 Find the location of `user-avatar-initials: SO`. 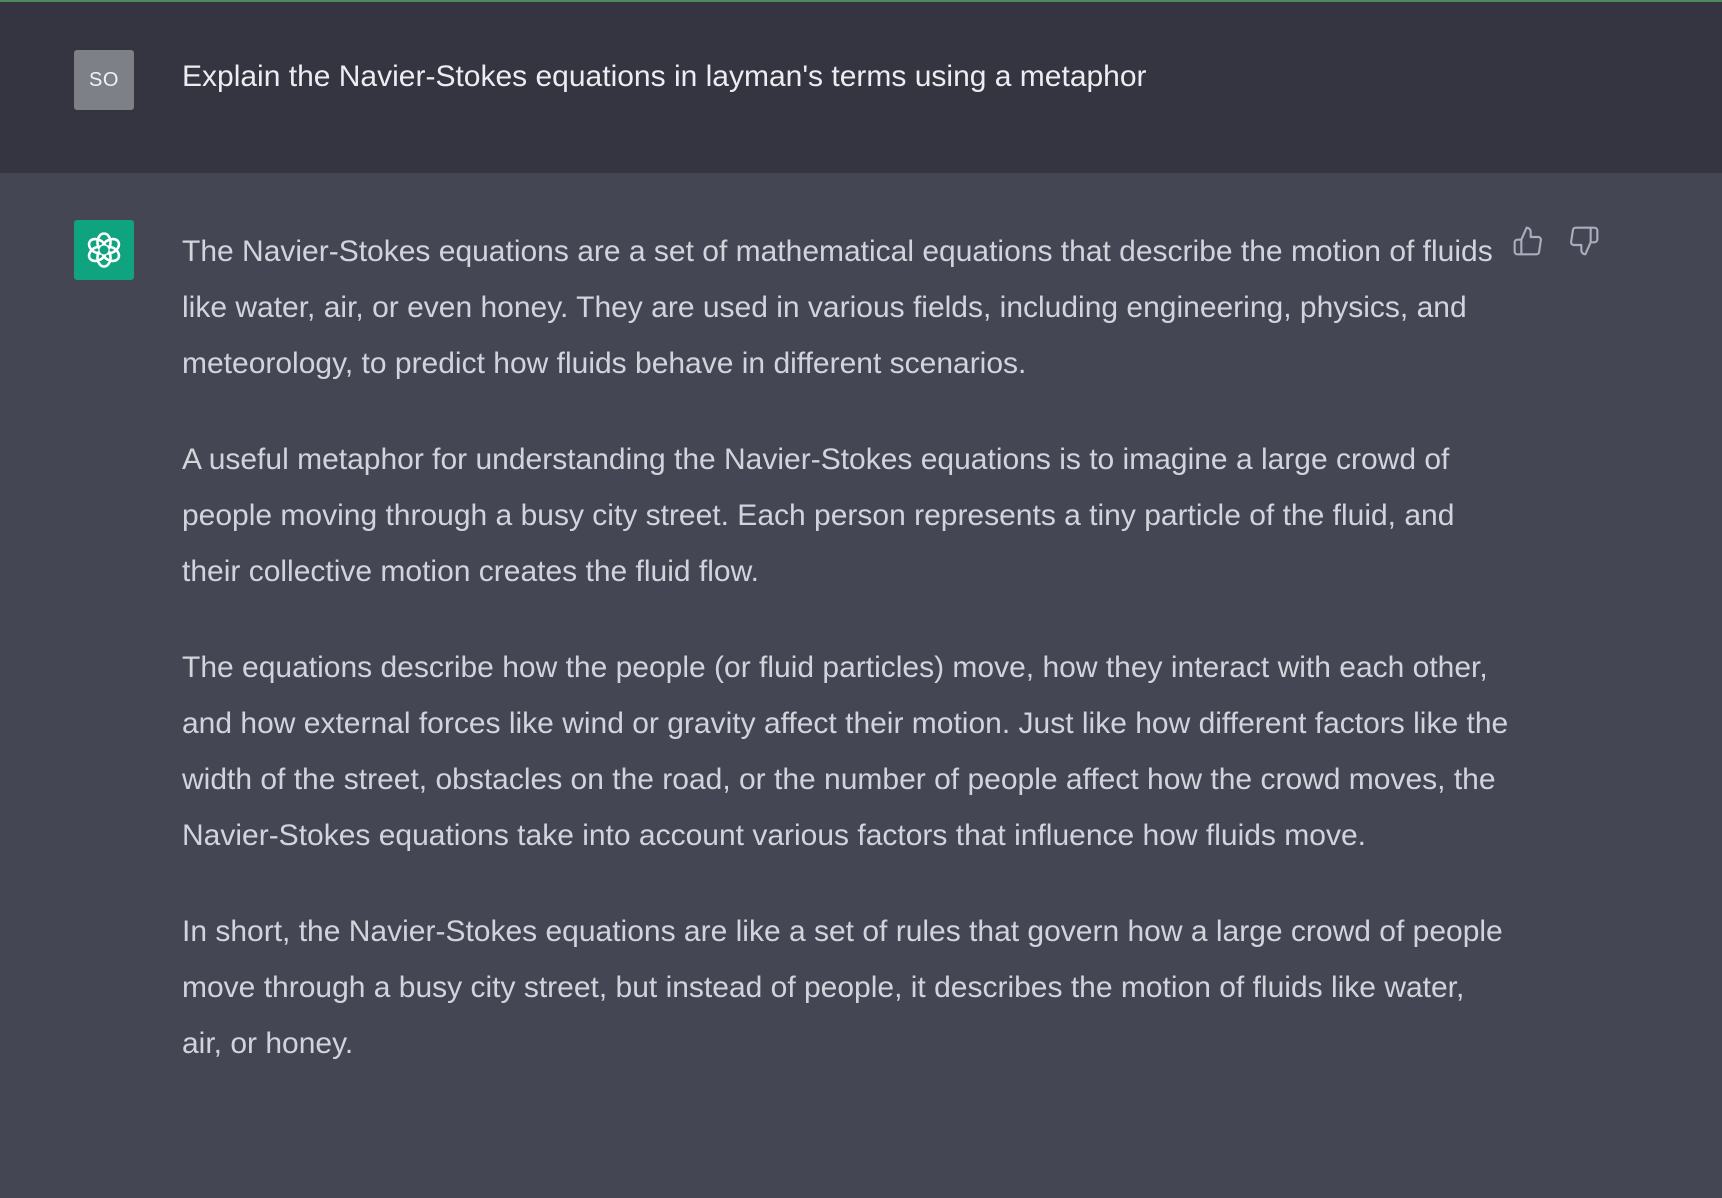

user-avatar-initials: SO is located at coordinates (104, 79).